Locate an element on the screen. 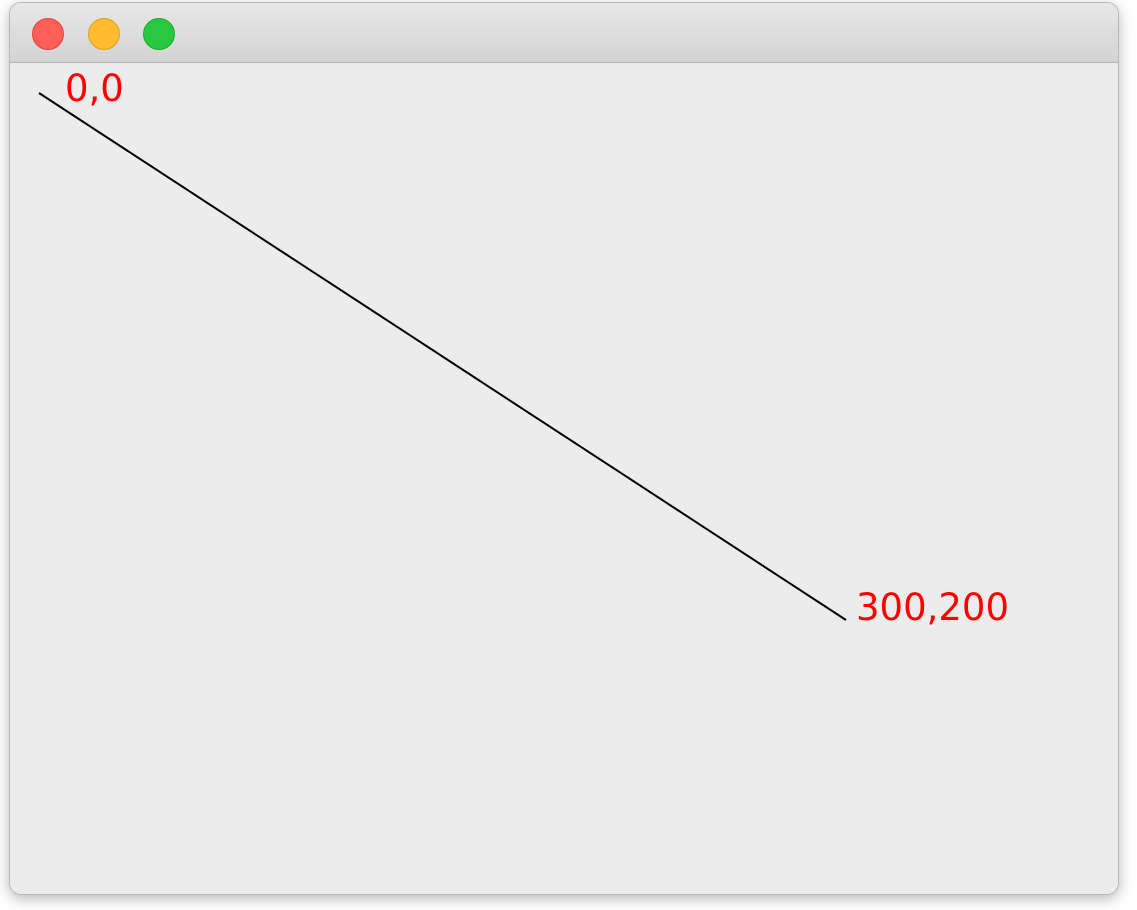 The width and height of the screenshot is (1137, 910). zoom-window-button is located at coordinates (159, 34).